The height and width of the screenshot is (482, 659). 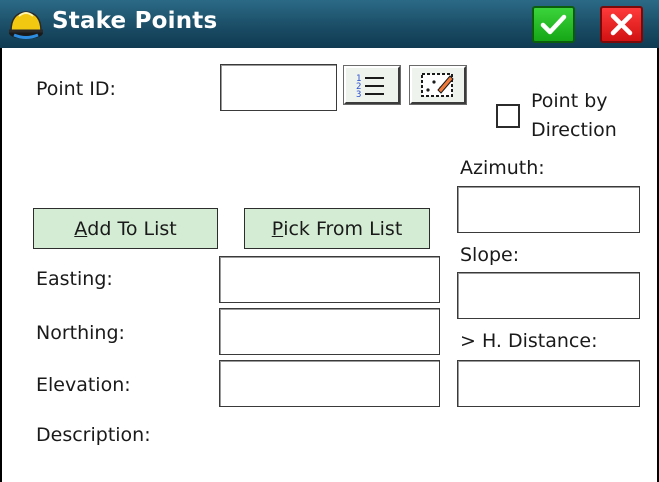 I want to click on northing-label: Northing:, so click(x=80, y=333).